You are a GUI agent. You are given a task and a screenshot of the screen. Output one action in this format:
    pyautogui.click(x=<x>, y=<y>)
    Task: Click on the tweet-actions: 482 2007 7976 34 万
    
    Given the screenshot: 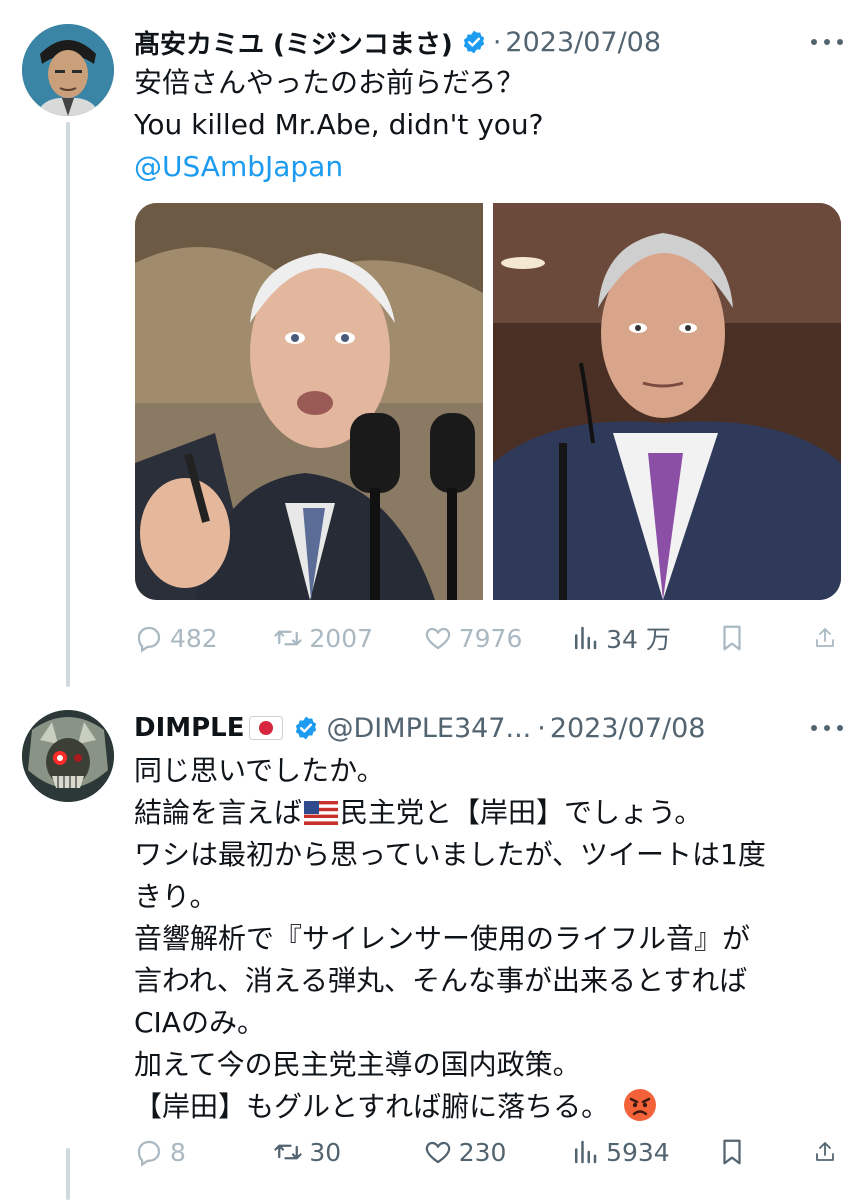 What is the action you would take?
    pyautogui.click(x=488, y=638)
    